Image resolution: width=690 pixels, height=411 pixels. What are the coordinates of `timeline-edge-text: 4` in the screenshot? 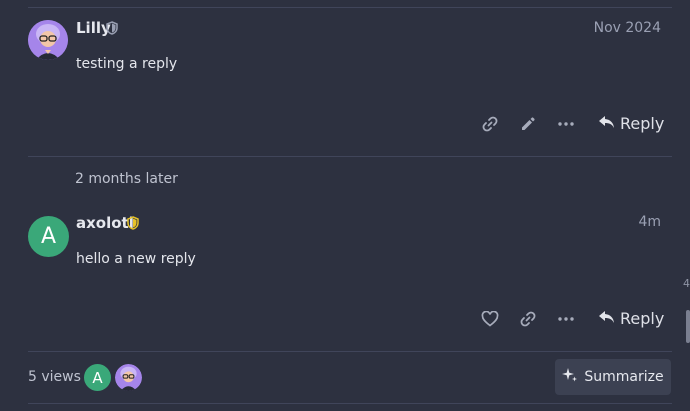 It's located at (686, 283).